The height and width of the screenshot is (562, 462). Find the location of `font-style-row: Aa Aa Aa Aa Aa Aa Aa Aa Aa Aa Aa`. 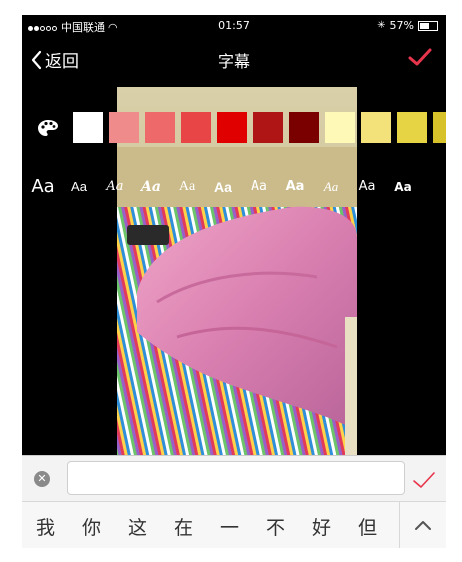

font-style-row: Aa Aa Aa Aa Aa Aa Aa Aa Aa Aa Aa is located at coordinates (234, 187).